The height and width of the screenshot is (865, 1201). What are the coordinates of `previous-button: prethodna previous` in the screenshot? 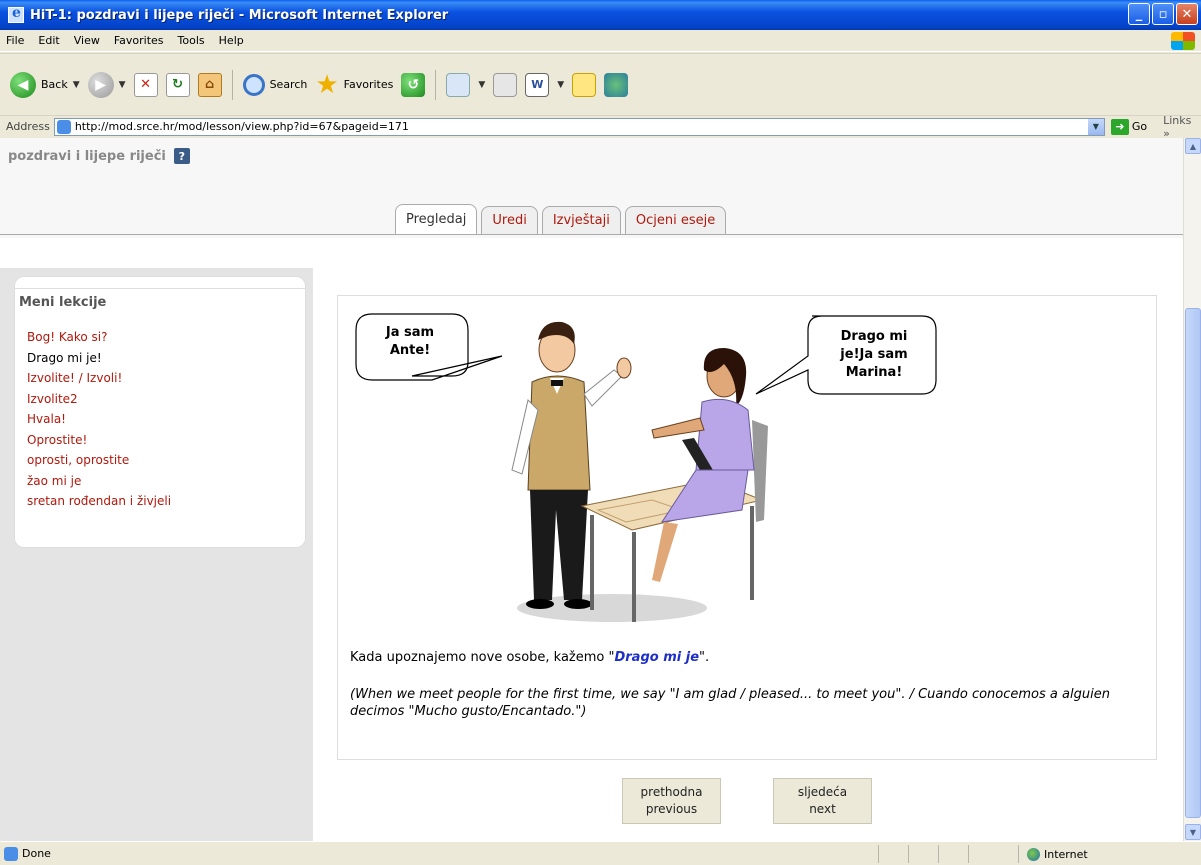 It's located at (671, 801).